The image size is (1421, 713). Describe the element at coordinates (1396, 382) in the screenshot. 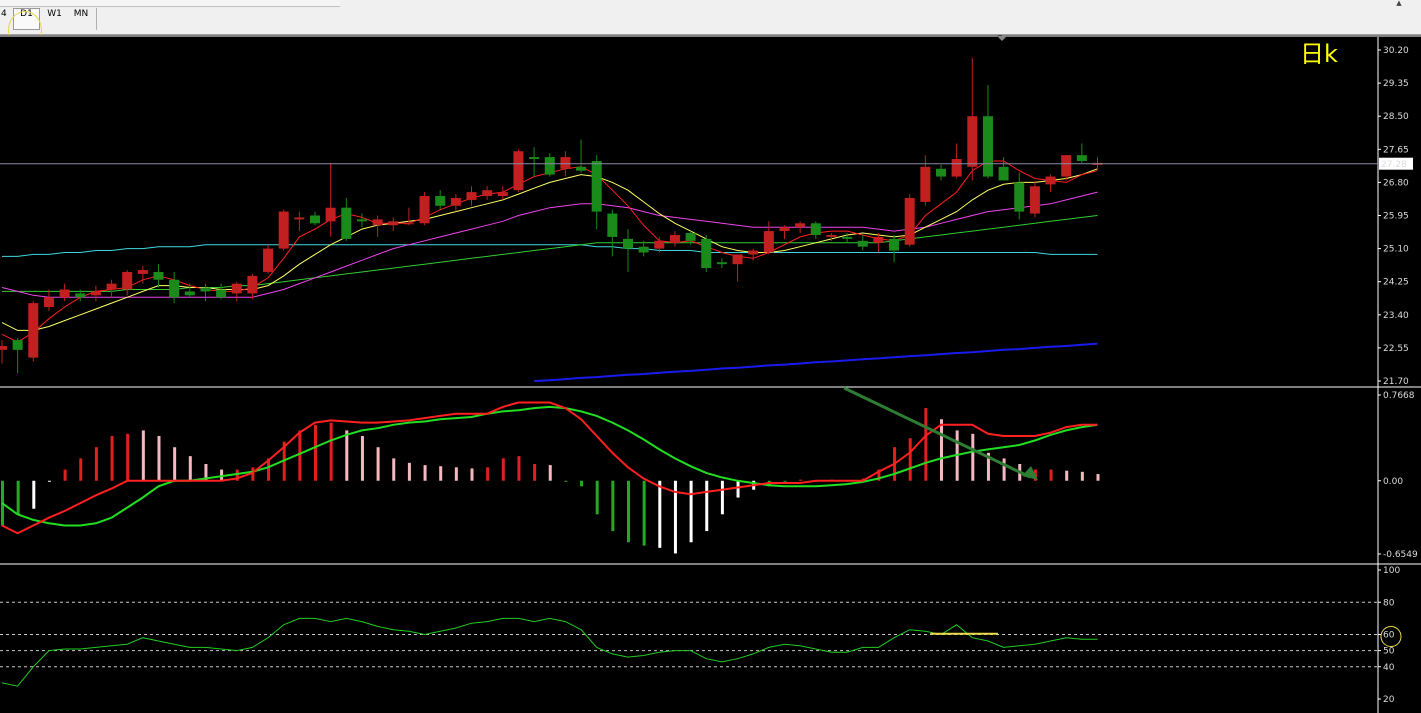

I see `price-tick-label: 21.70` at that location.